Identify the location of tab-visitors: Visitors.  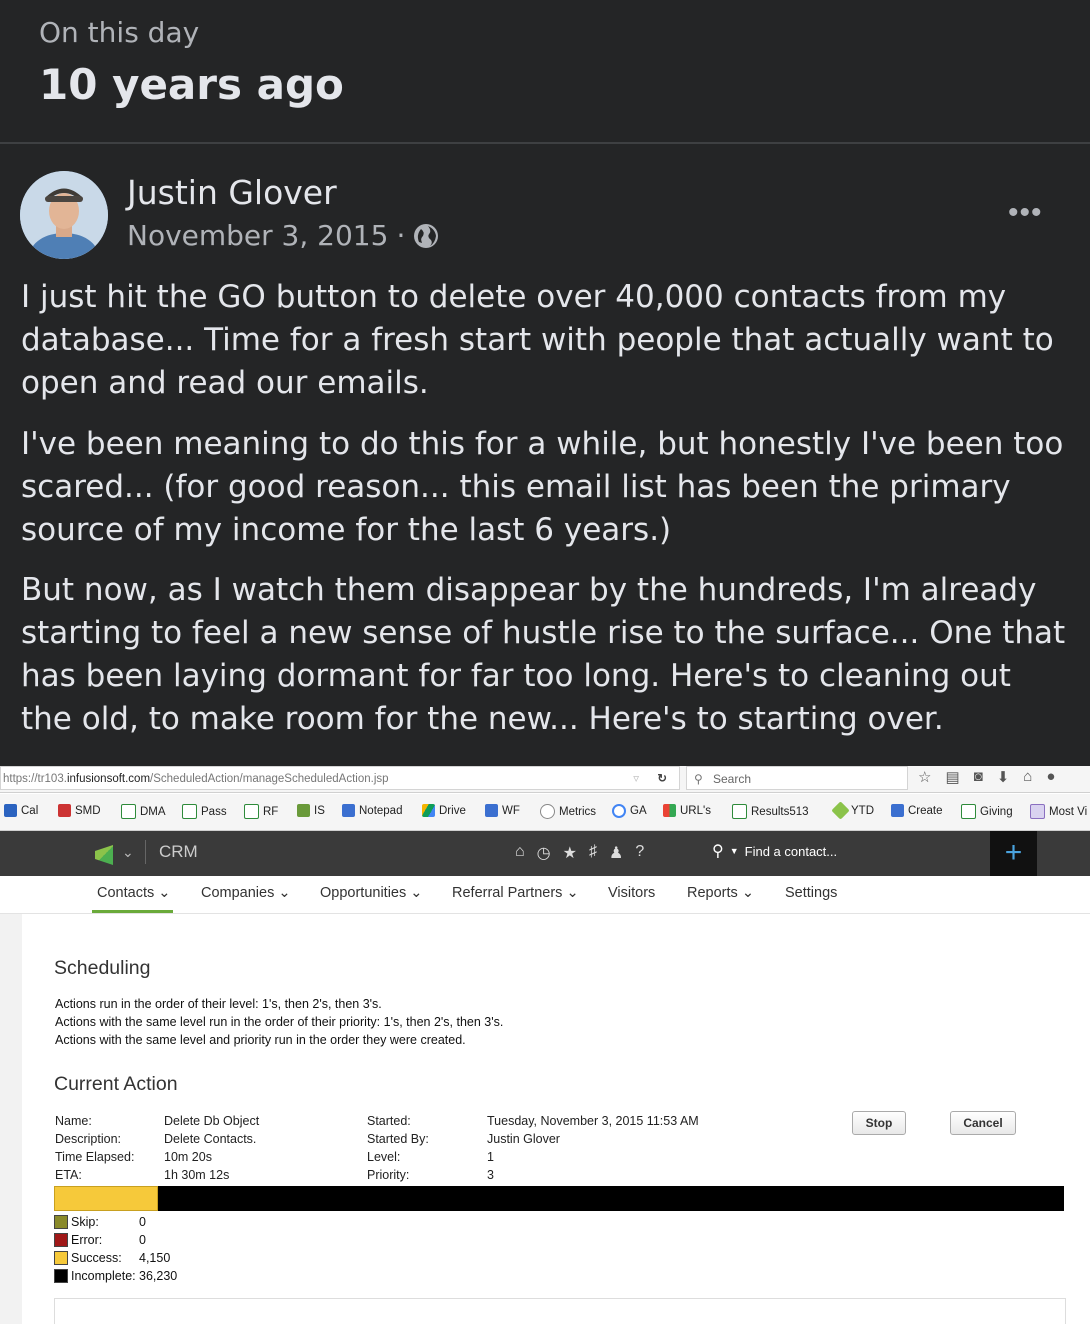
(631, 893).